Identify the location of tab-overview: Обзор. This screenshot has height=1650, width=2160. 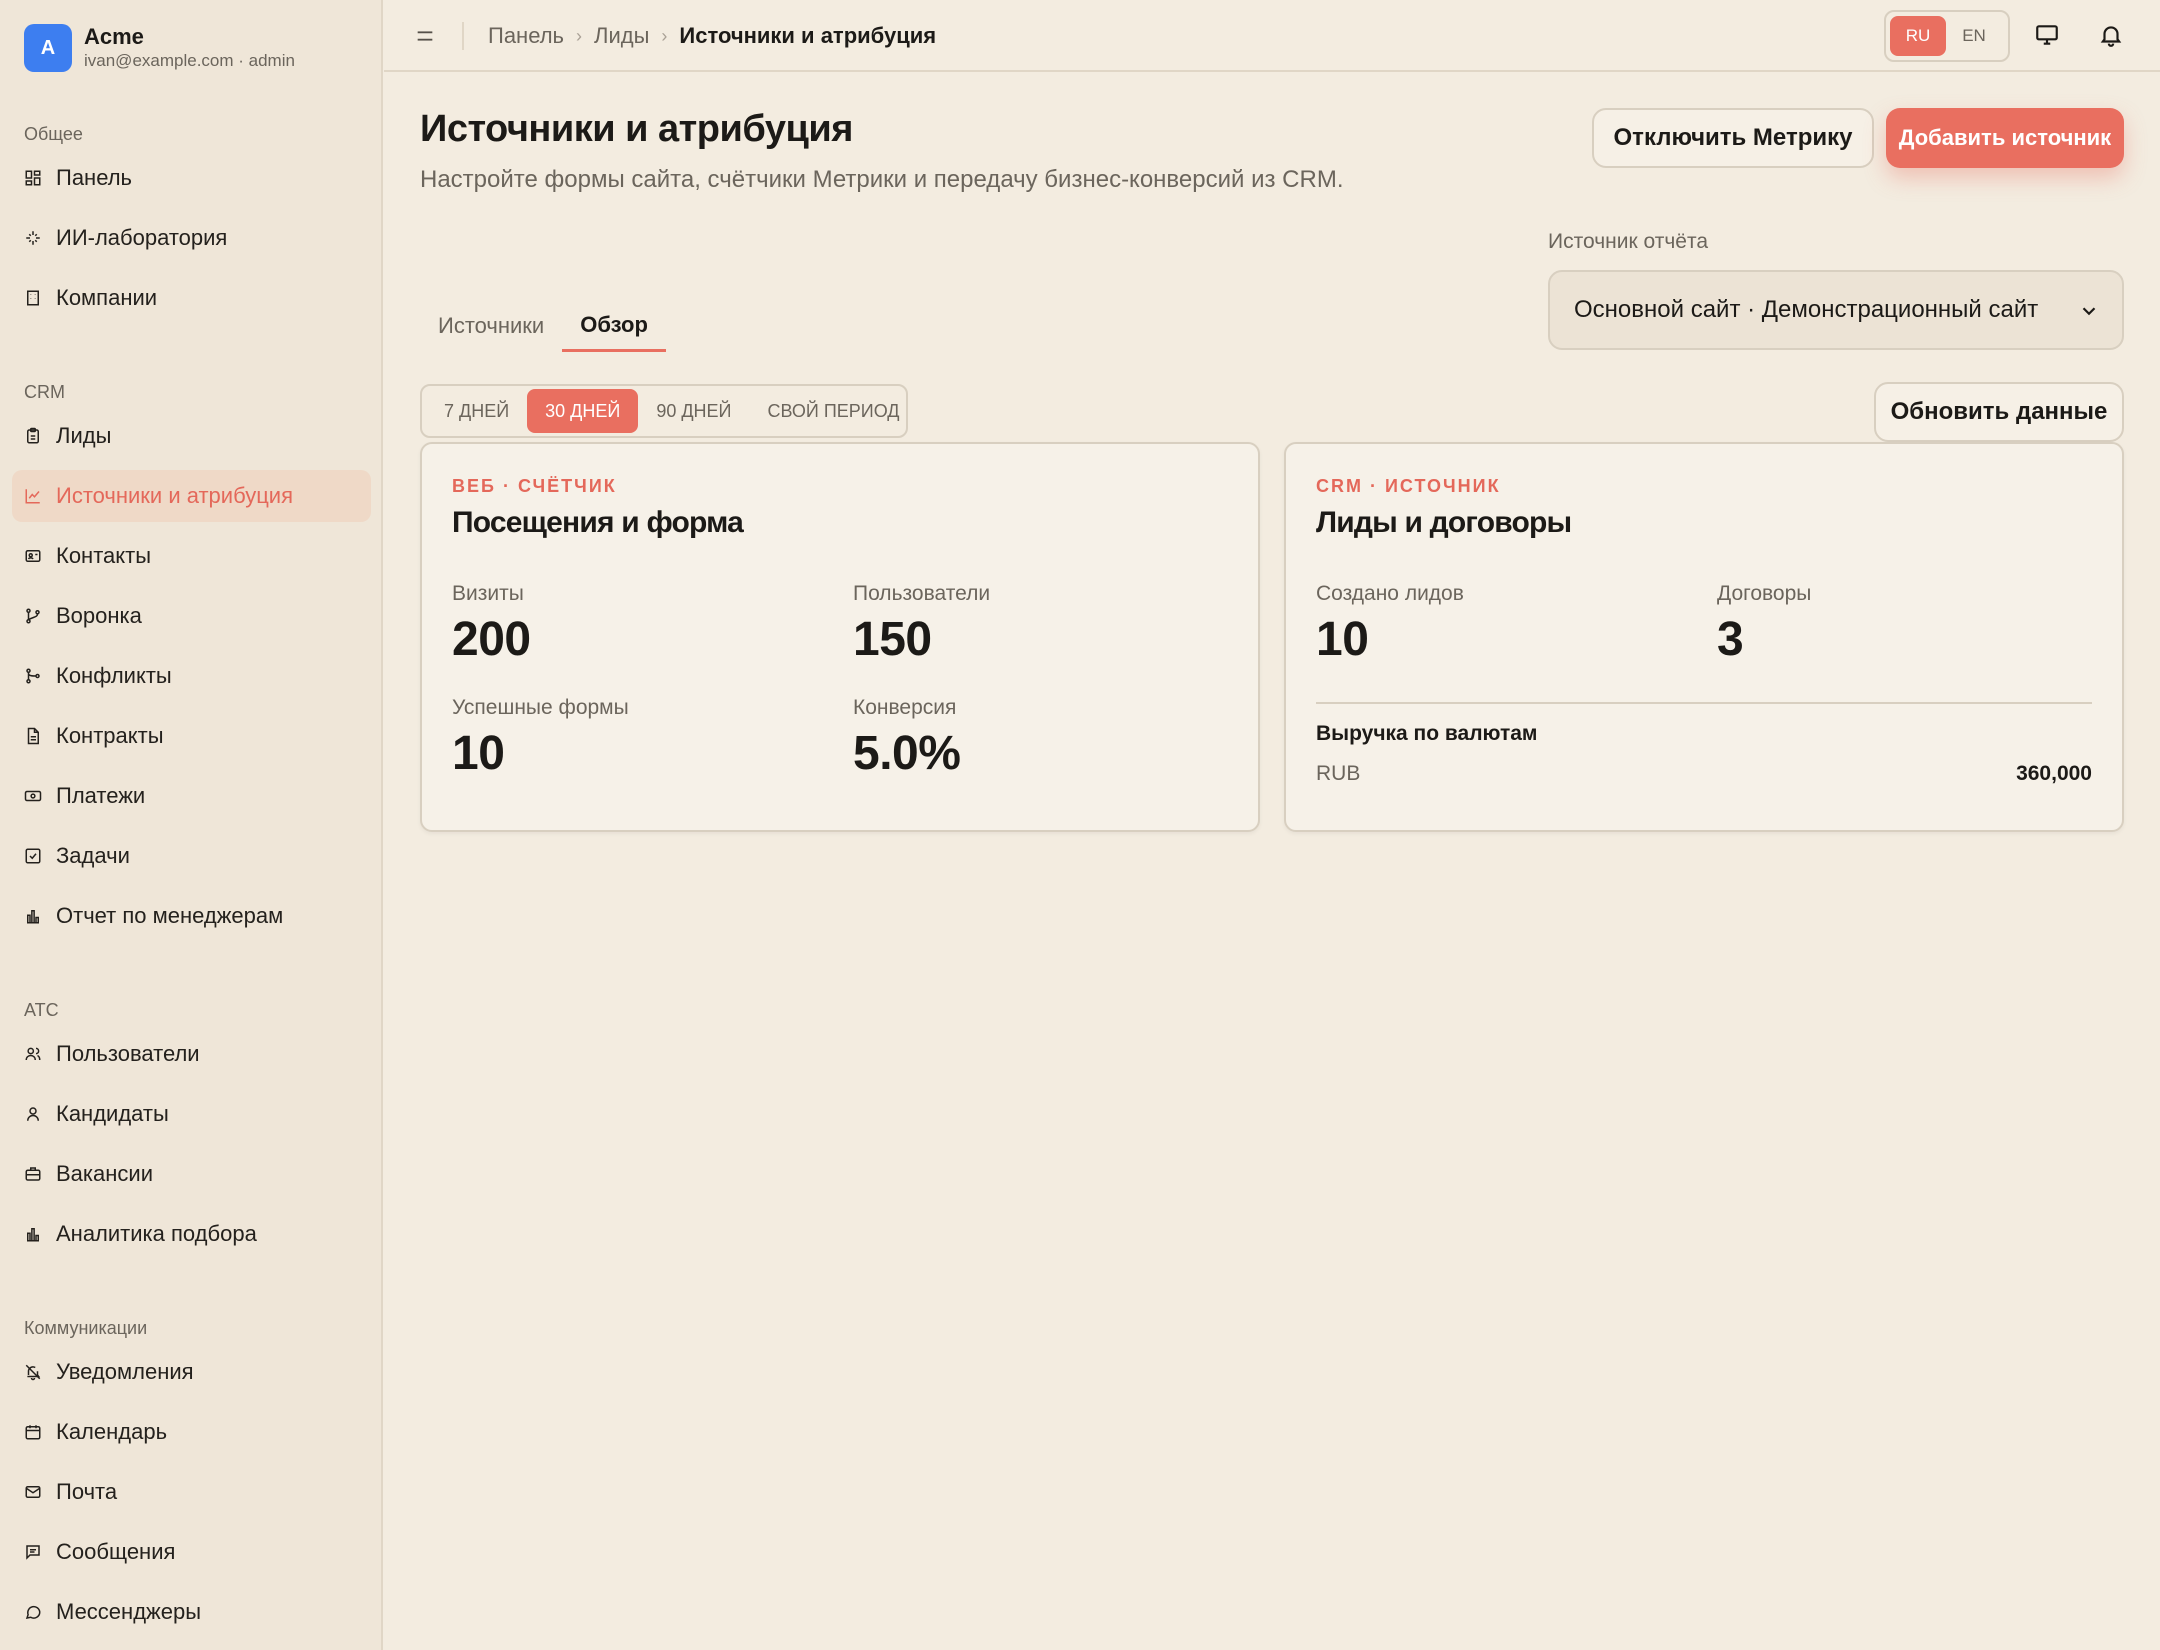
(614, 326).